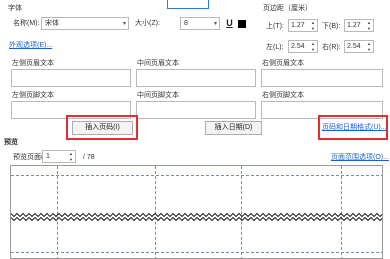  I want to click on margin-right-input: 2.54 ▲ ▼, so click(359, 46).